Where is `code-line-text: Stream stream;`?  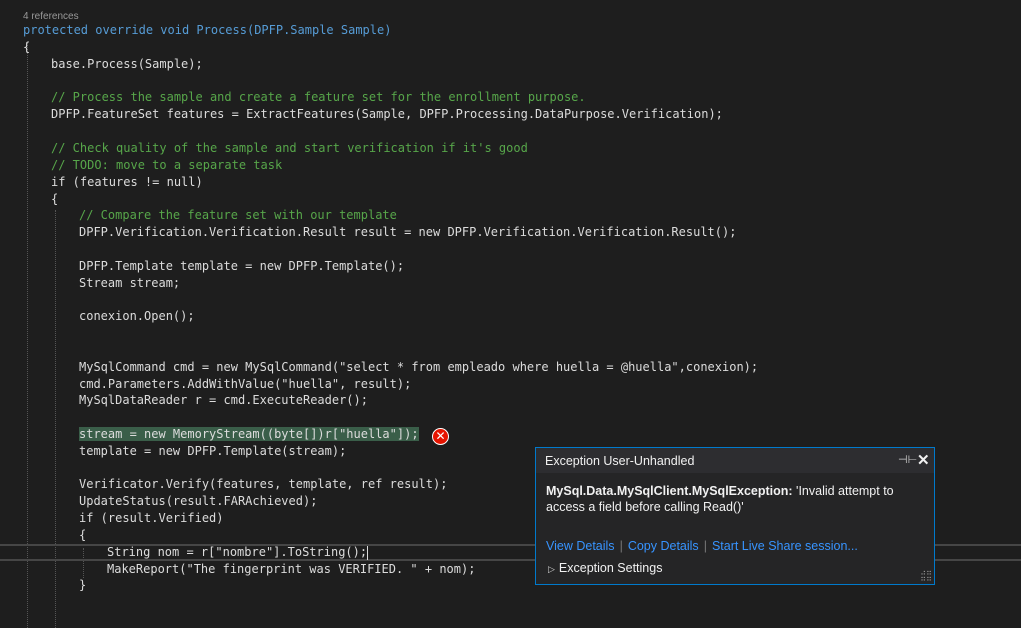
code-line-text: Stream stream; is located at coordinates (130, 283).